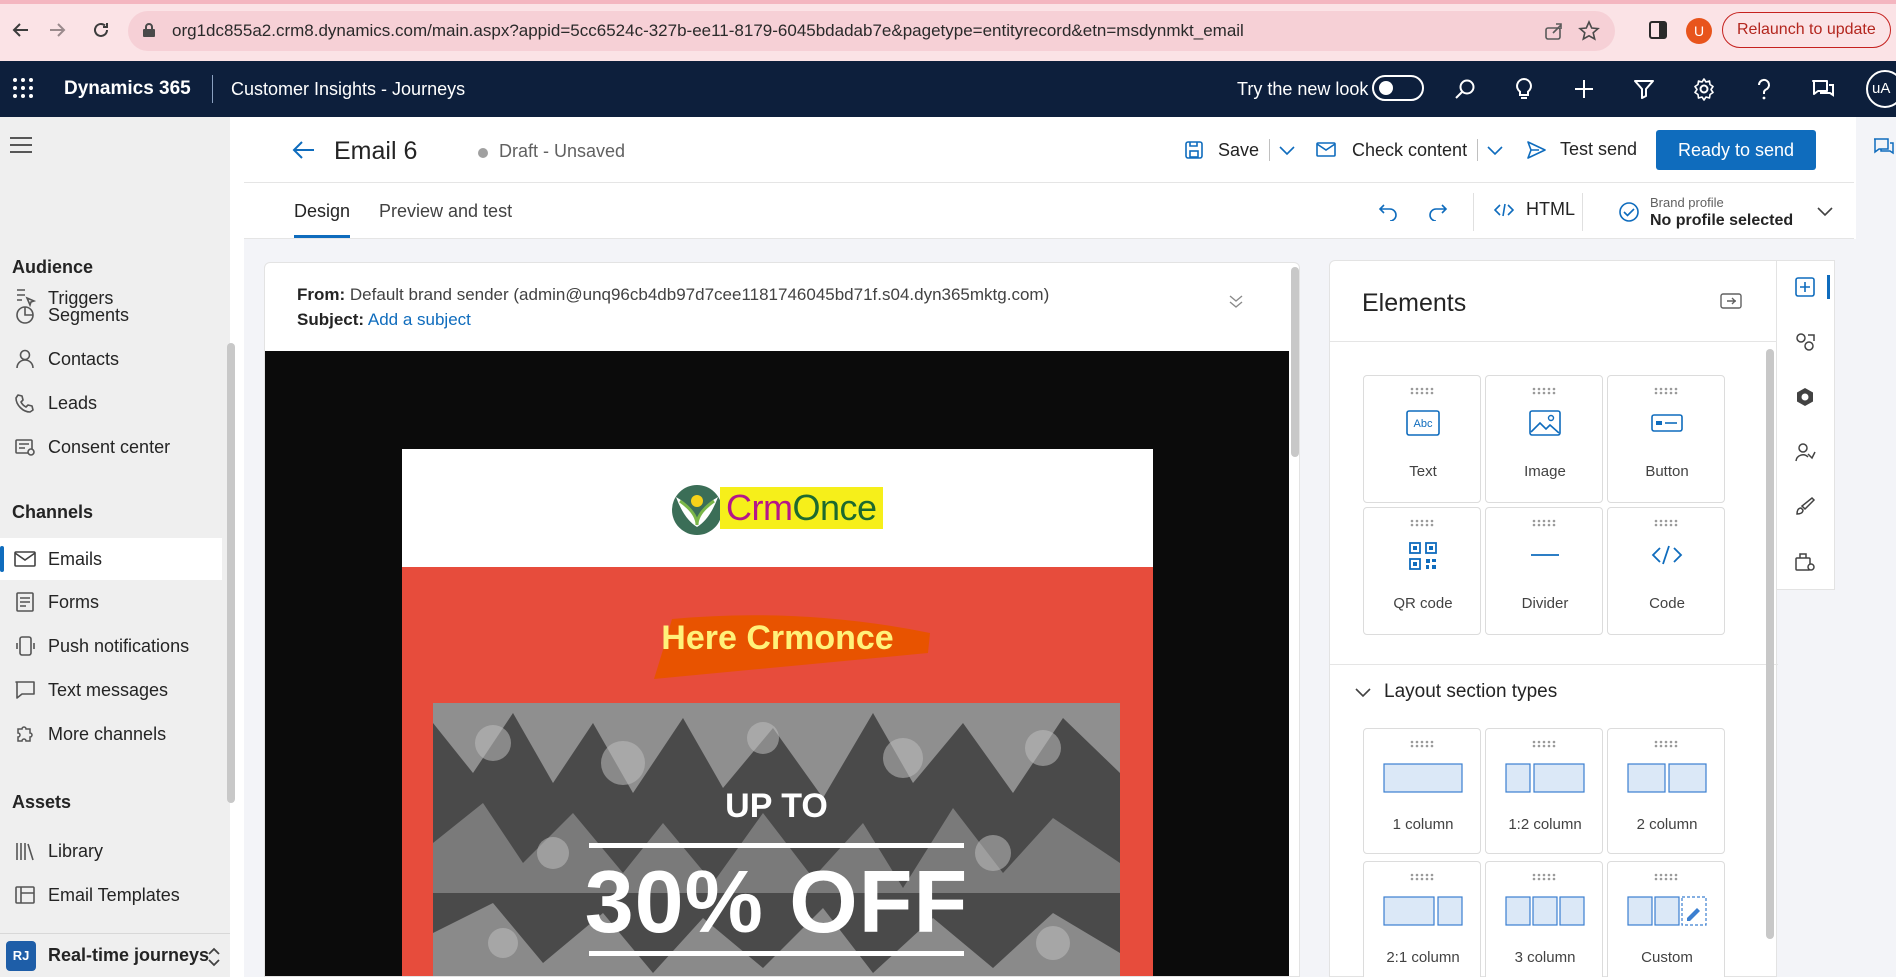 Image resolution: width=1896 pixels, height=977 pixels. Describe the element at coordinates (1545, 911) in the screenshot. I see `three-column-layout-icon` at that location.